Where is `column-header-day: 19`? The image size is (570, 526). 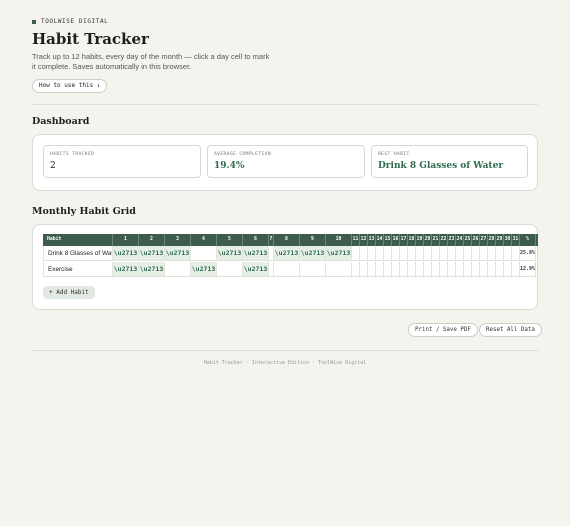
column-header-day: 19 is located at coordinates (420, 240).